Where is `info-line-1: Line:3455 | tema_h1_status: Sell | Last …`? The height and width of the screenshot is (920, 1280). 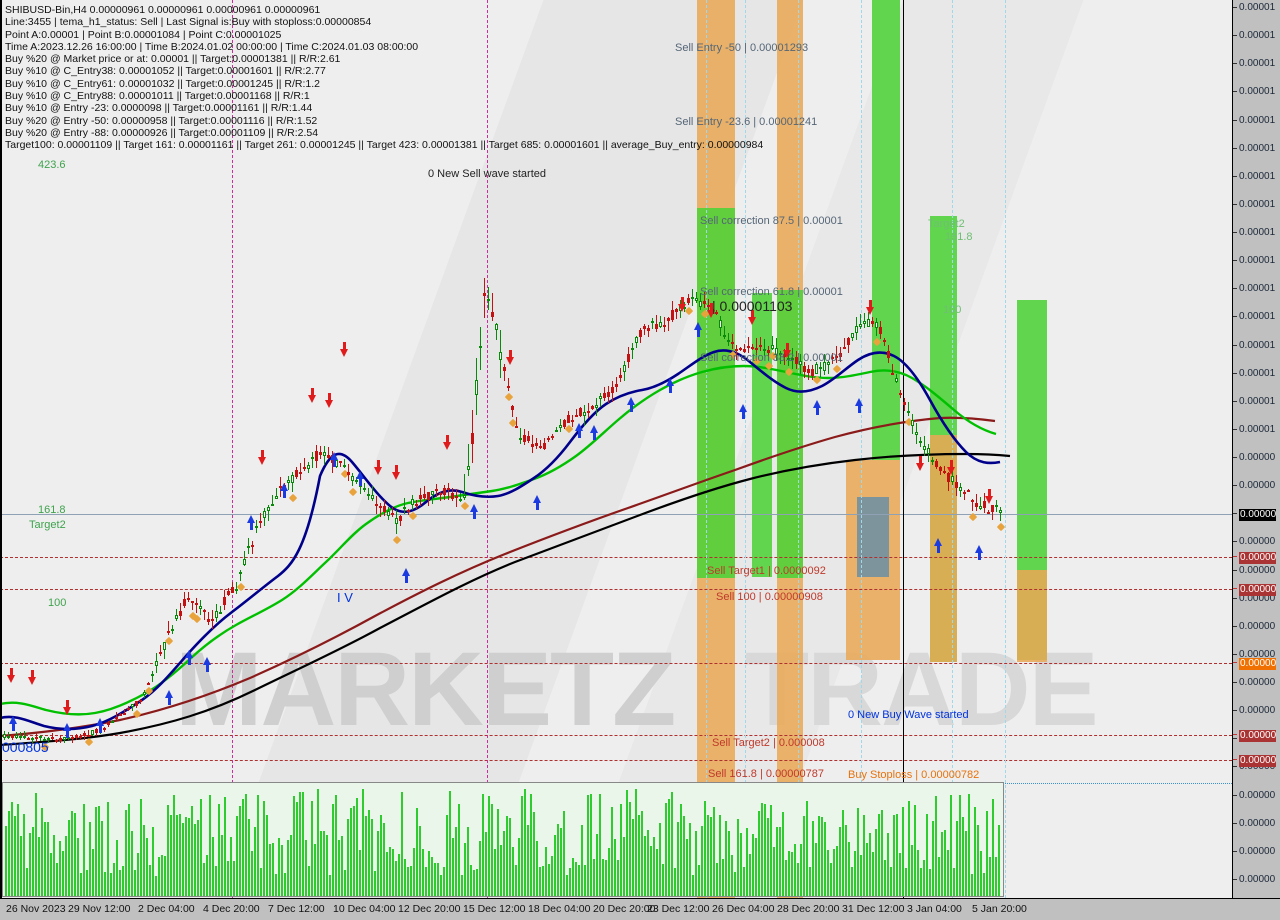 info-line-1: Line:3455 | tema_h1_status: Sell | Last … is located at coordinates (188, 22).